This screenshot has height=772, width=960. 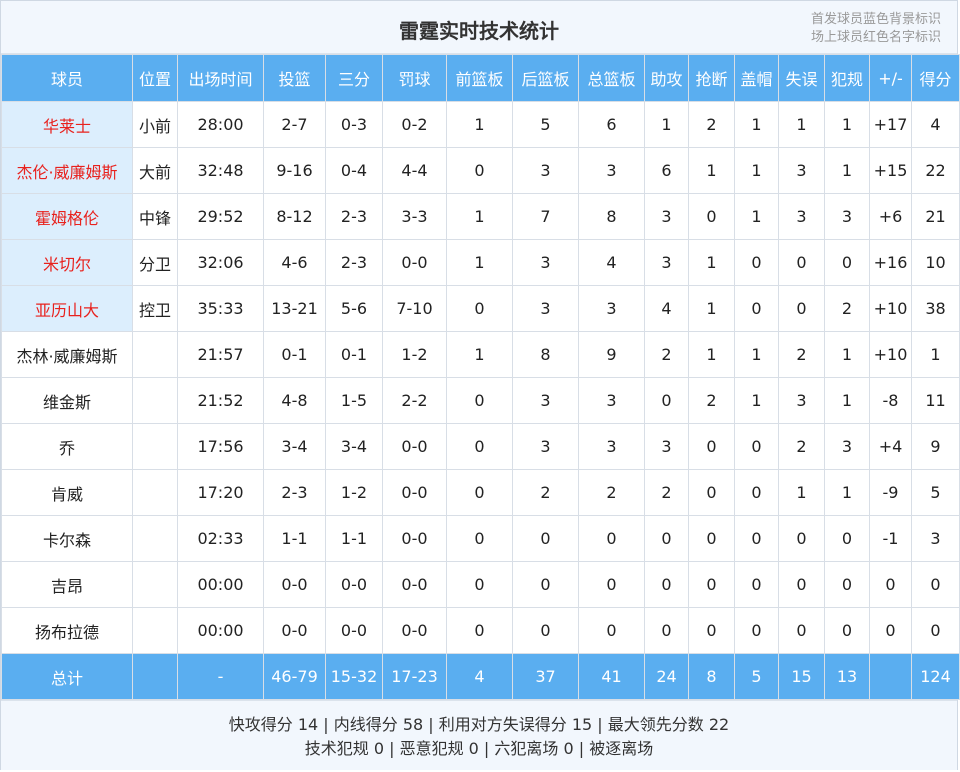 What do you see at coordinates (67, 492) in the screenshot?
I see `player-name: 肯威` at bounding box center [67, 492].